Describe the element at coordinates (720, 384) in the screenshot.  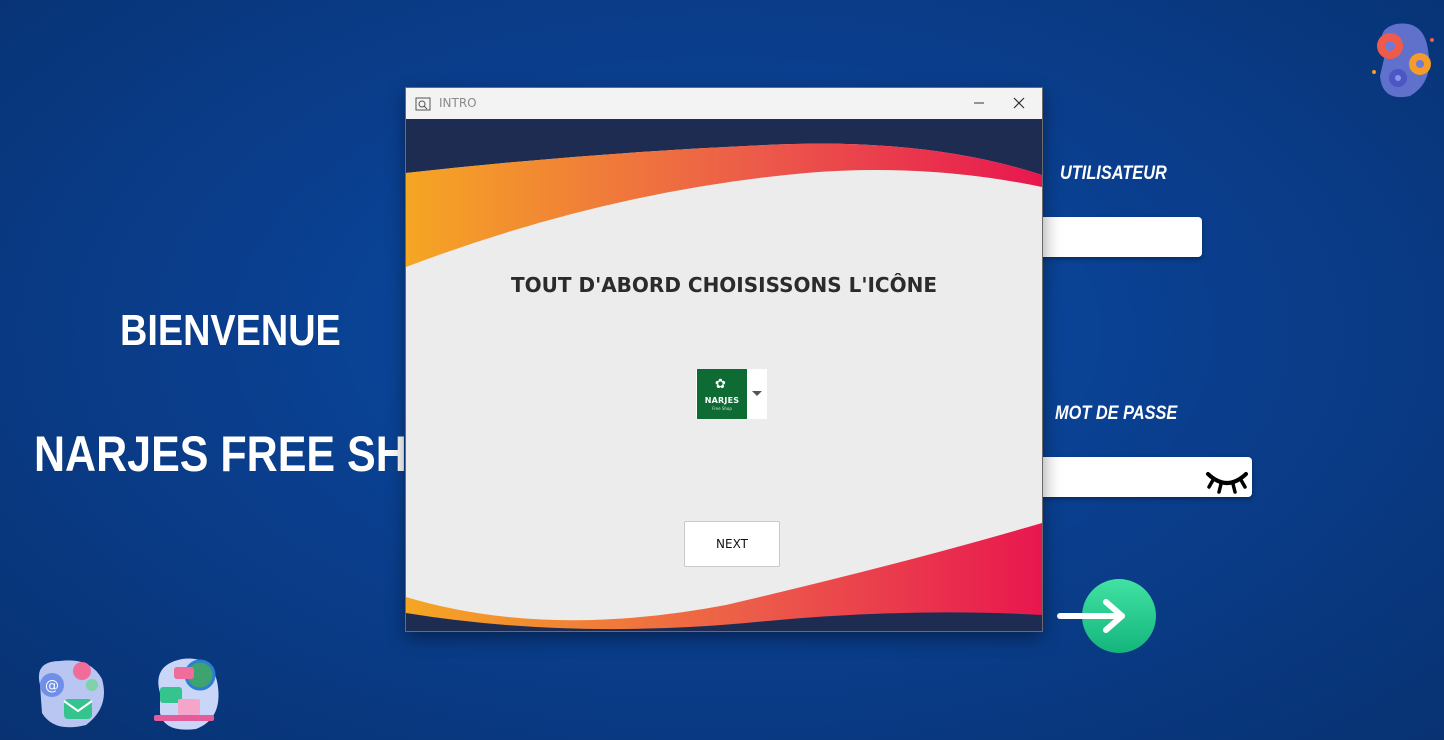
I see `flower-icon: ✿` at that location.